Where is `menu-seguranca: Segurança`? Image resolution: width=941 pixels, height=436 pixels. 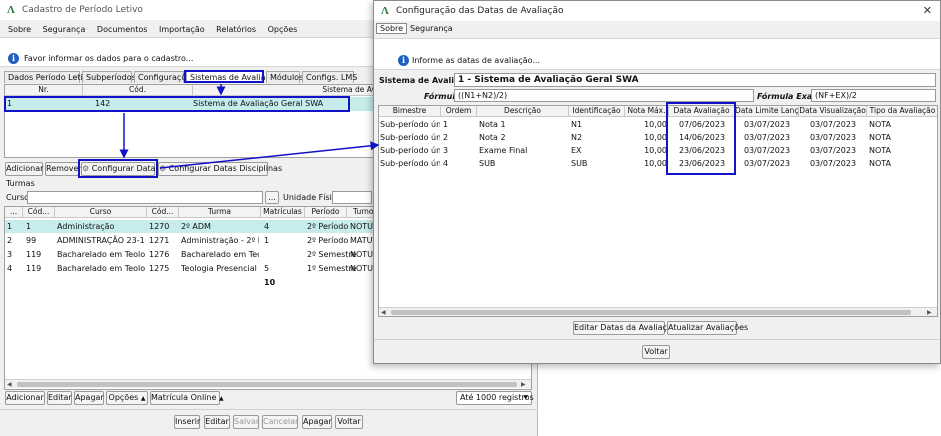 menu-seguranca: Segurança is located at coordinates (64, 29).